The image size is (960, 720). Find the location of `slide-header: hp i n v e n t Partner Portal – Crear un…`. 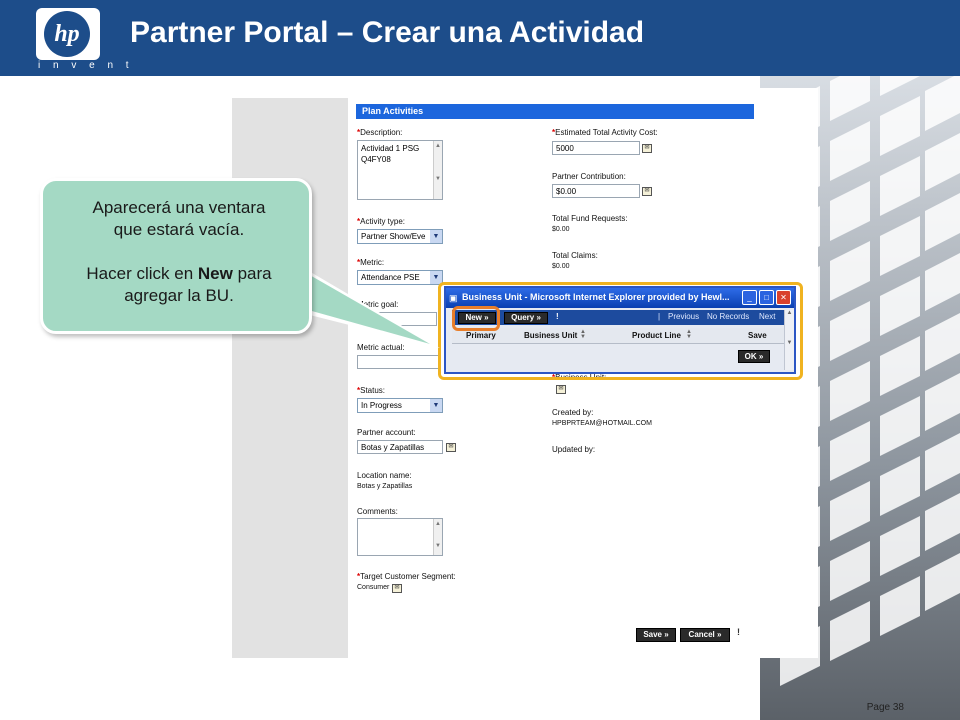

slide-header: hp i n v e n t Partner Portal – Crear un… is located at coordinates (480, 38).